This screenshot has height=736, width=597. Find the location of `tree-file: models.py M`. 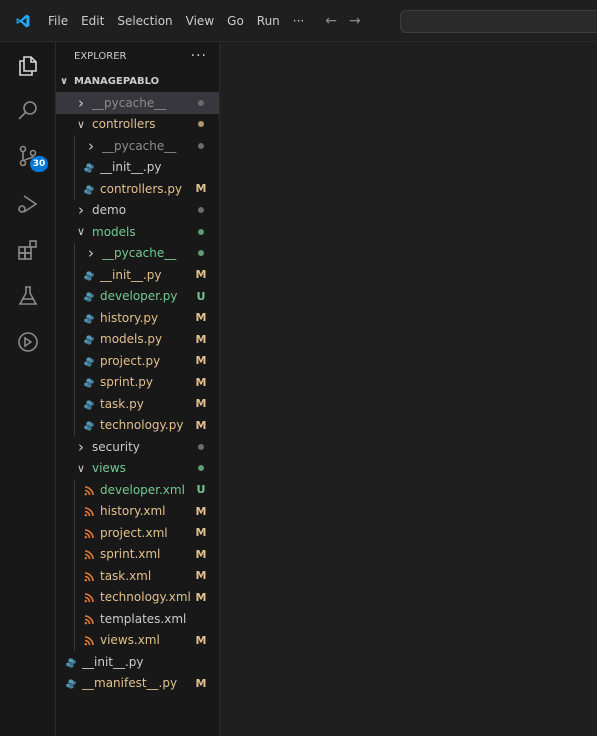

tree-file: models.py M is located at coordinates (137, 339).